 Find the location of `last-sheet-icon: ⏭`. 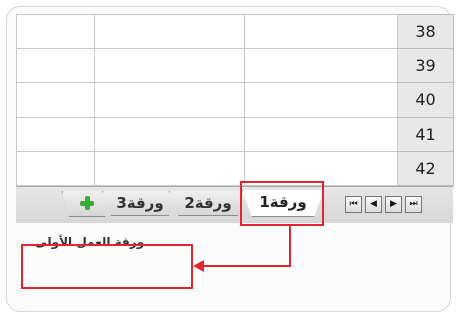

last-sheet-icon: ⏭ is located at coordinates (413, 204).